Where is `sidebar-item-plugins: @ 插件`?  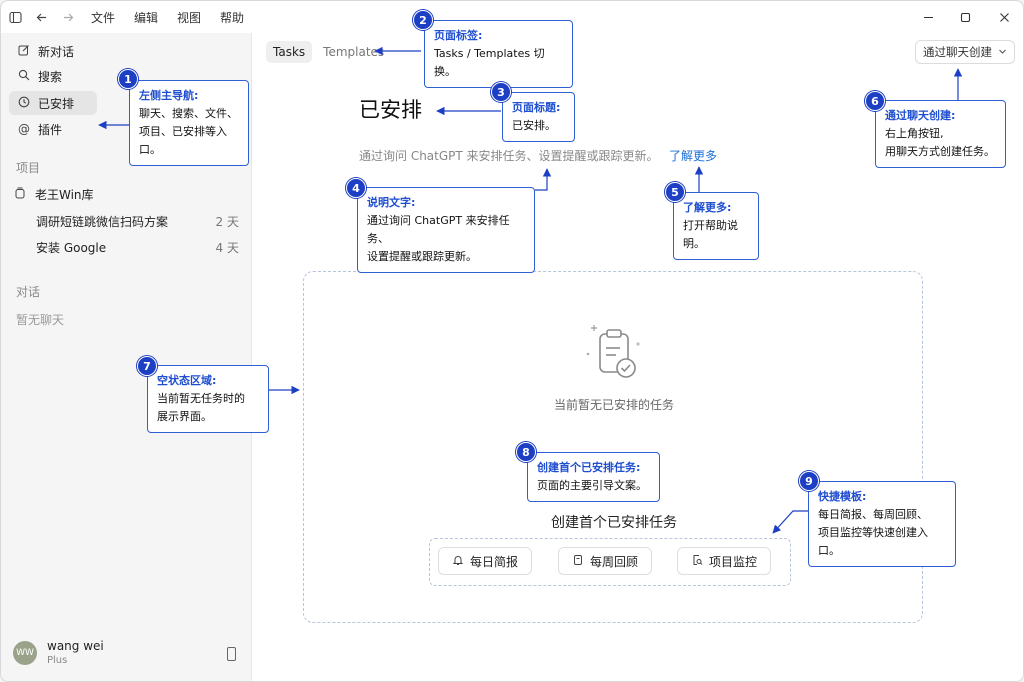
sidebar-item-plugins: @ 插件 is located at coordinates (53, 129).